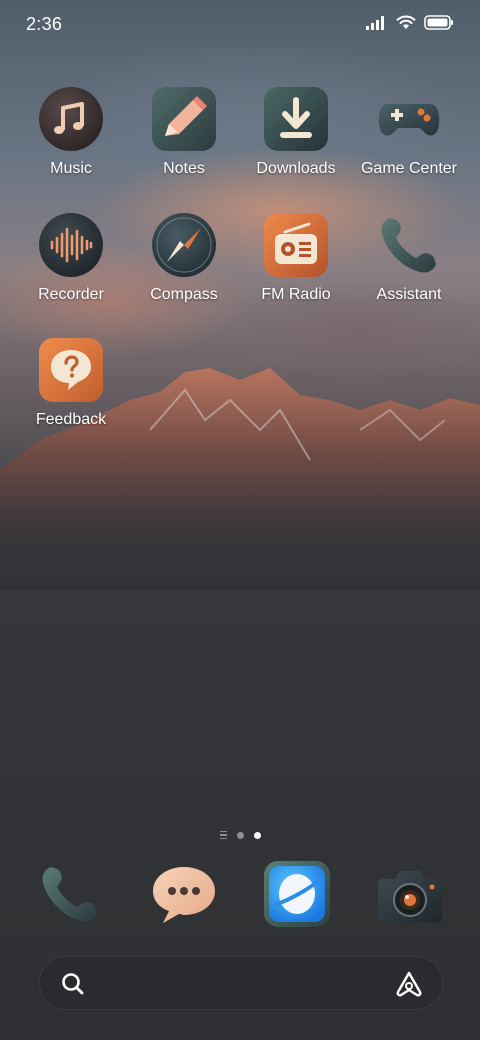 Image resolution: width=480 pixels, height=1040 pixels. I want to click on music-note-icon, so click(71, 119).